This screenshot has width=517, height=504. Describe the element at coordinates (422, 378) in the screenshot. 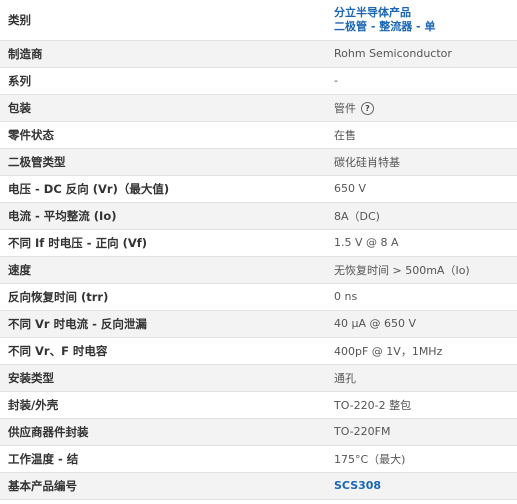

I see `spec-value: 通孔` at that location.